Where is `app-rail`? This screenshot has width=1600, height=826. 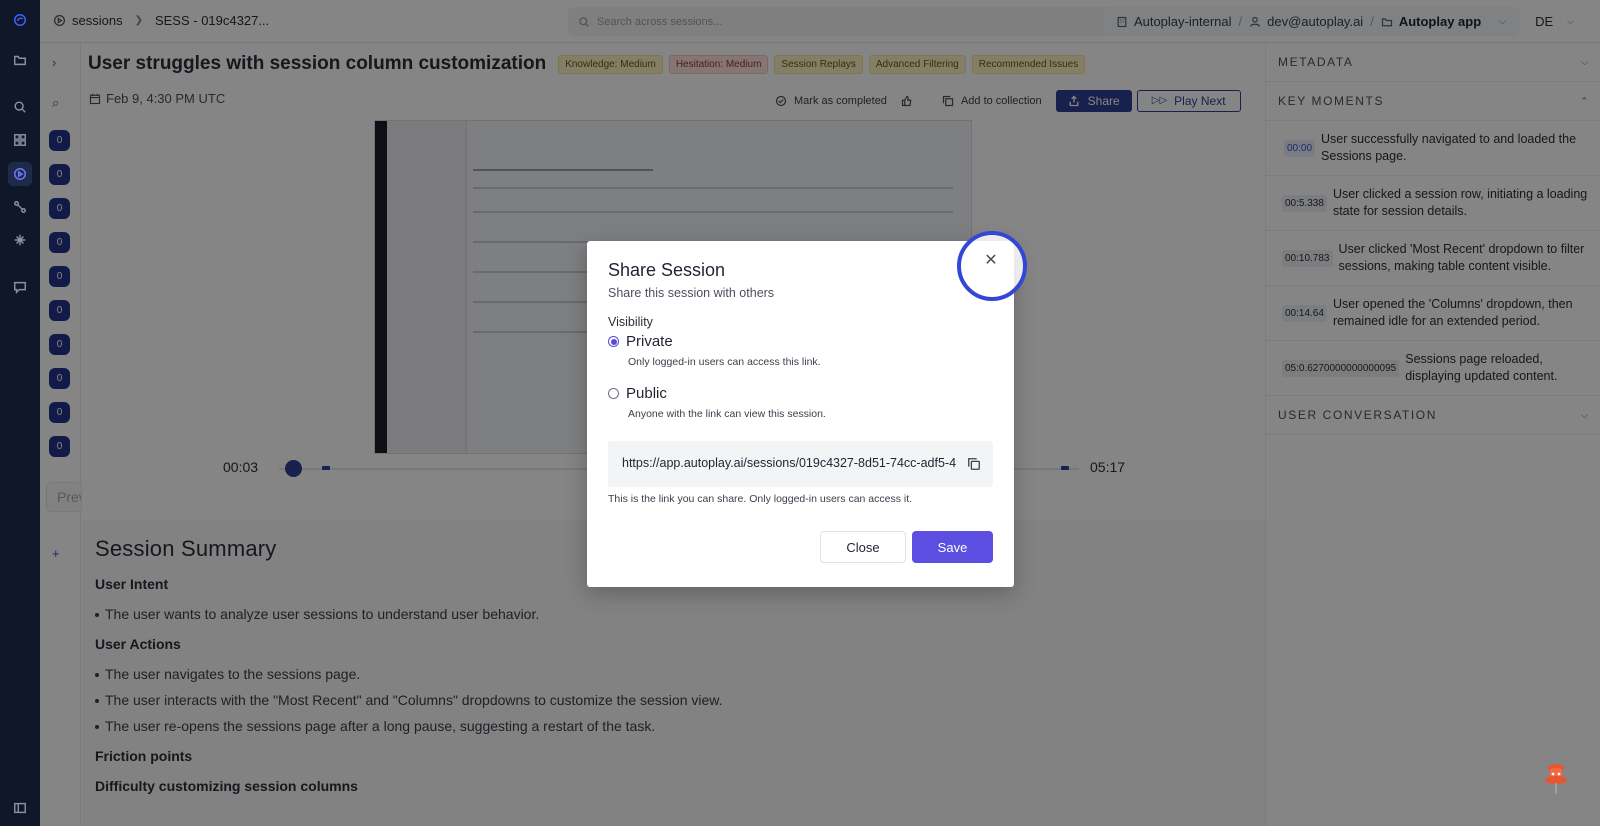 app-rail is located at coordinates (20, 413).